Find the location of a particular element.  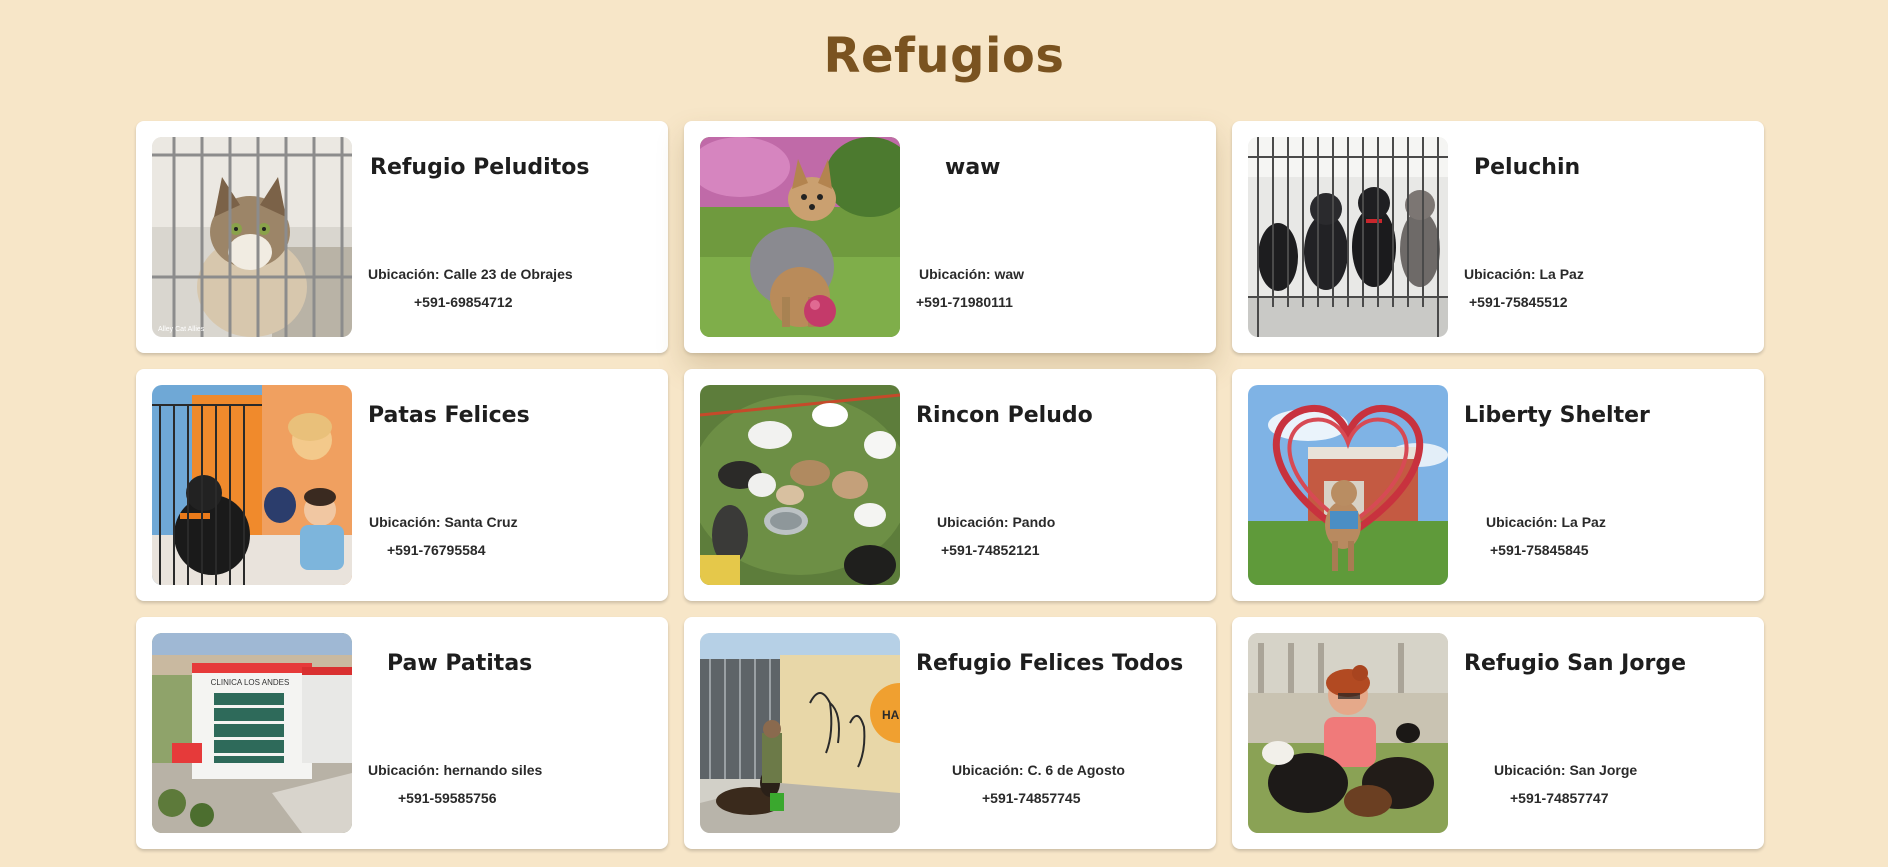

shelter-phone: +591-76795584 is located at coordinates (436, 550).